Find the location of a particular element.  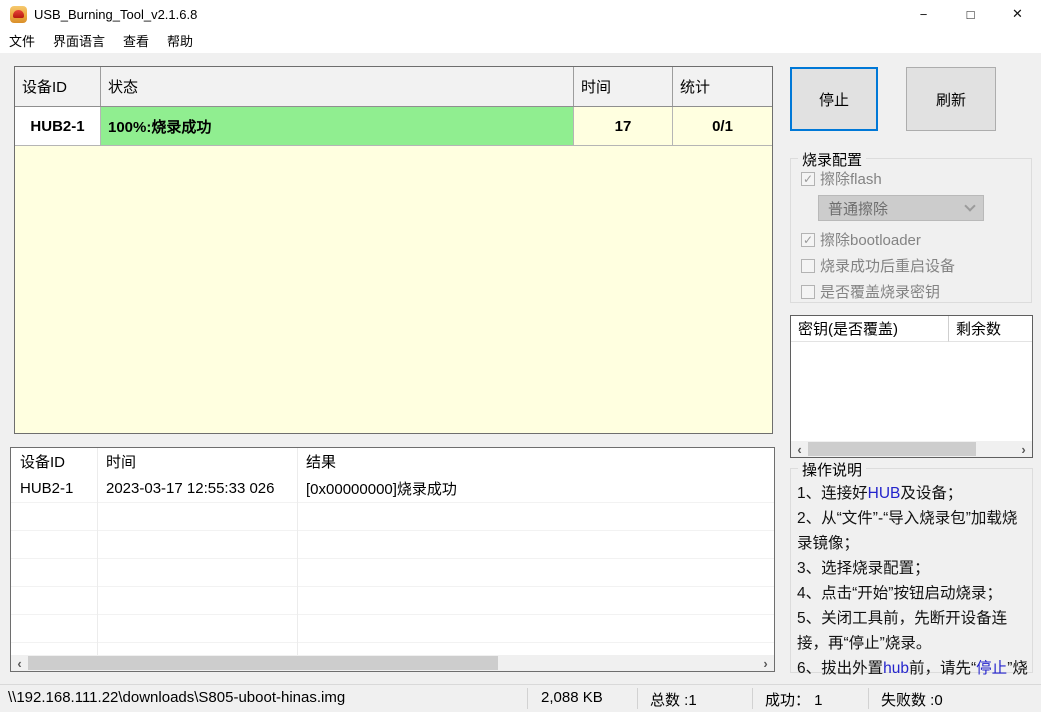

header-status: 状态 is located at coordinates (337, 86).